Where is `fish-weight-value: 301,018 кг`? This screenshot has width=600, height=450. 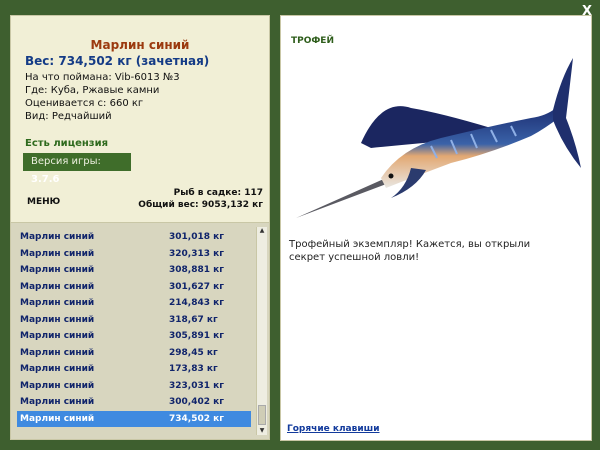 fish-weight-value: 301,018 кг is located at coordinates (196, 237).